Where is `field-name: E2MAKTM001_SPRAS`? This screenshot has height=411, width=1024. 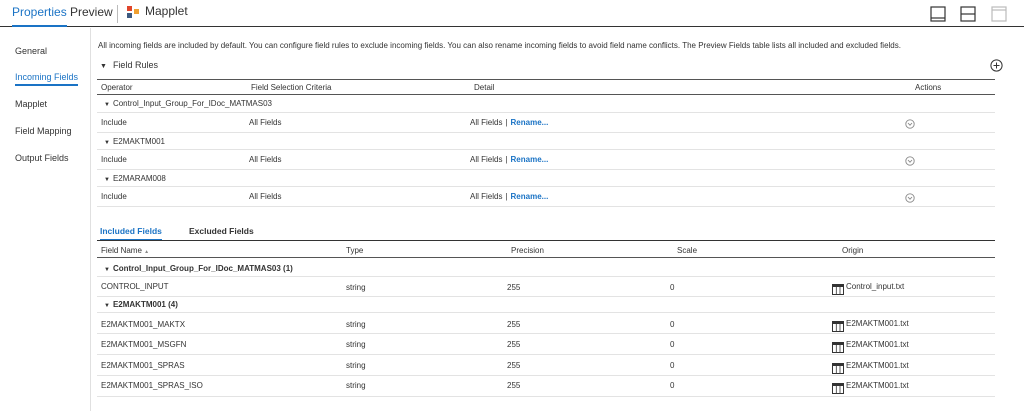
field-name: E2MAKTM001_SPRAS is located at coordinates (143, 365).